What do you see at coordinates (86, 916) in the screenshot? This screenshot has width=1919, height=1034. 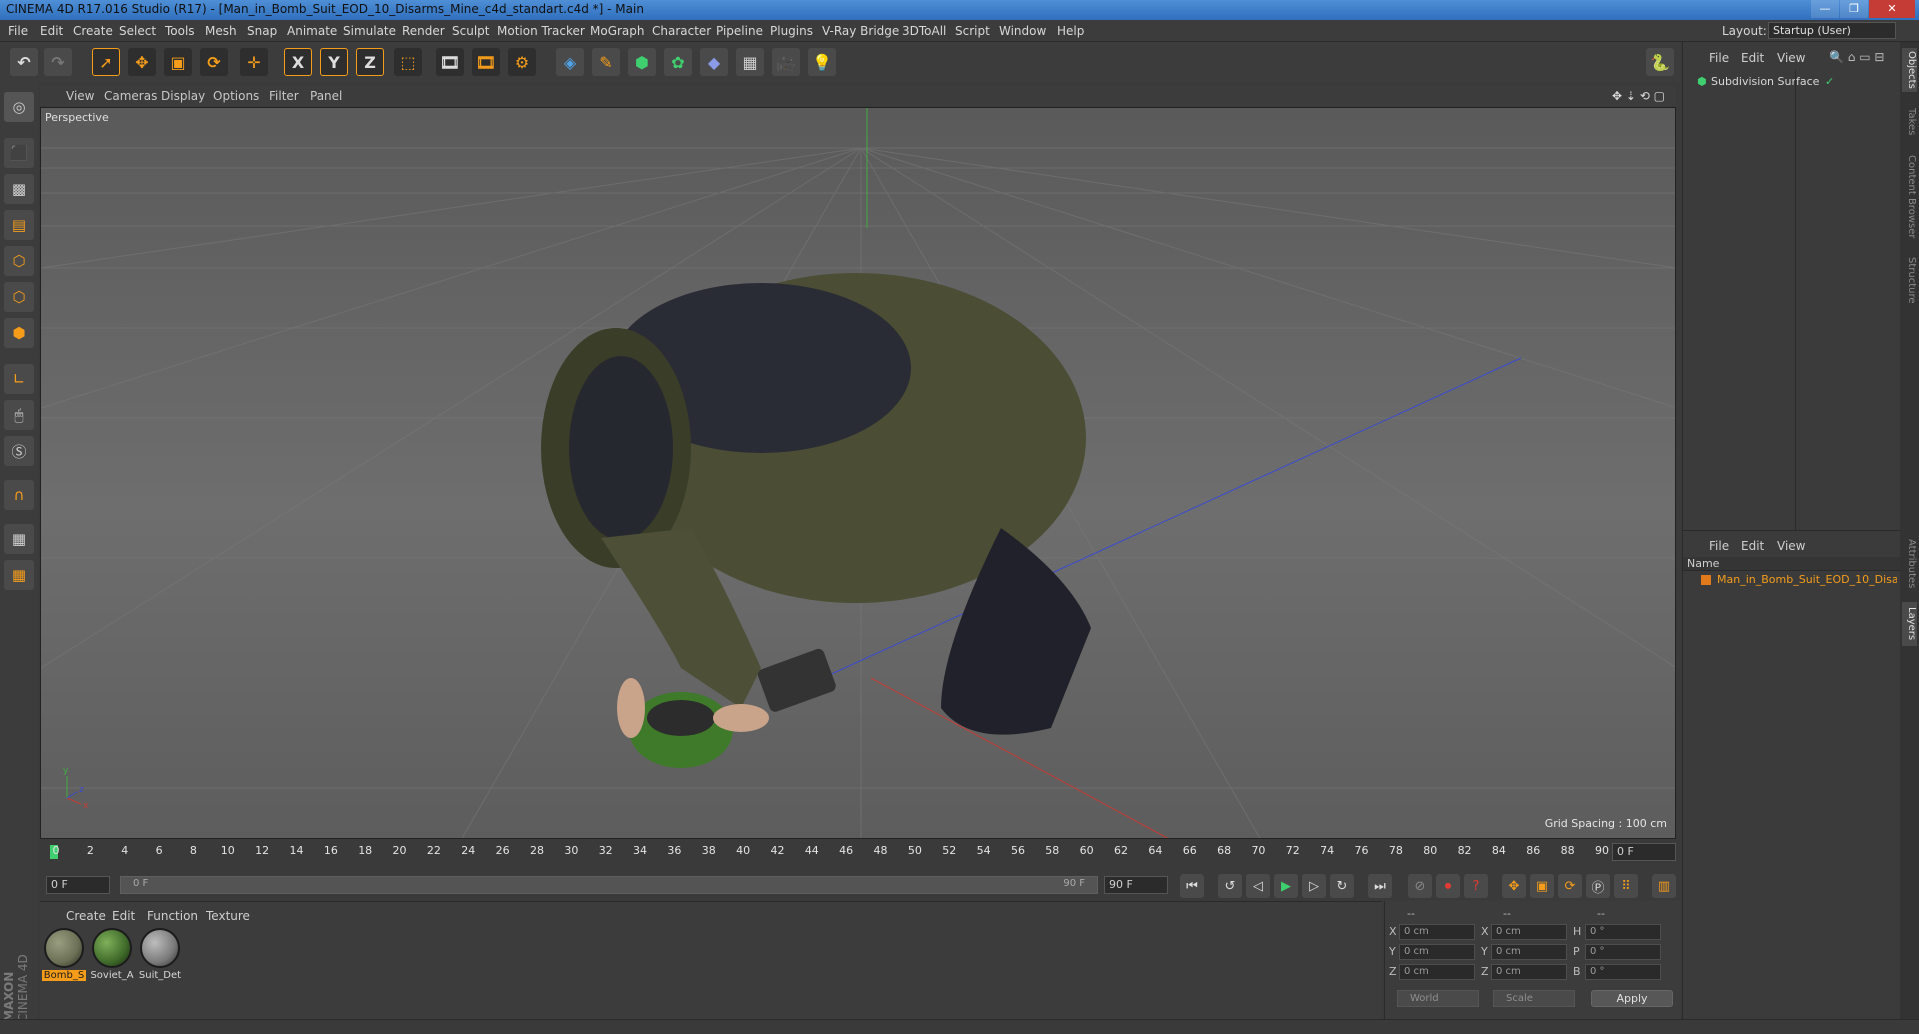 I see `material-menu-create: Create` at bounding box center [86, 916].